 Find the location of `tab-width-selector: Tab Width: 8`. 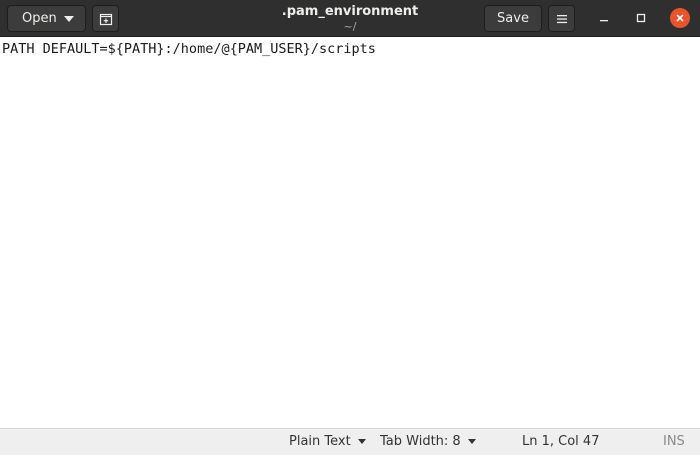

tab-width-selector: Tab Width: 8 is located at coordinates (428, 441).